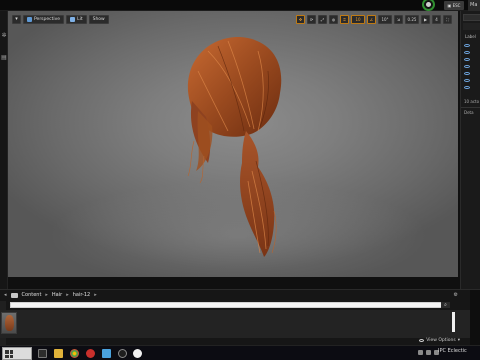 This screenshot has width=480, height=360. I want to click on unreal-engine-icon, so click(137, 353).